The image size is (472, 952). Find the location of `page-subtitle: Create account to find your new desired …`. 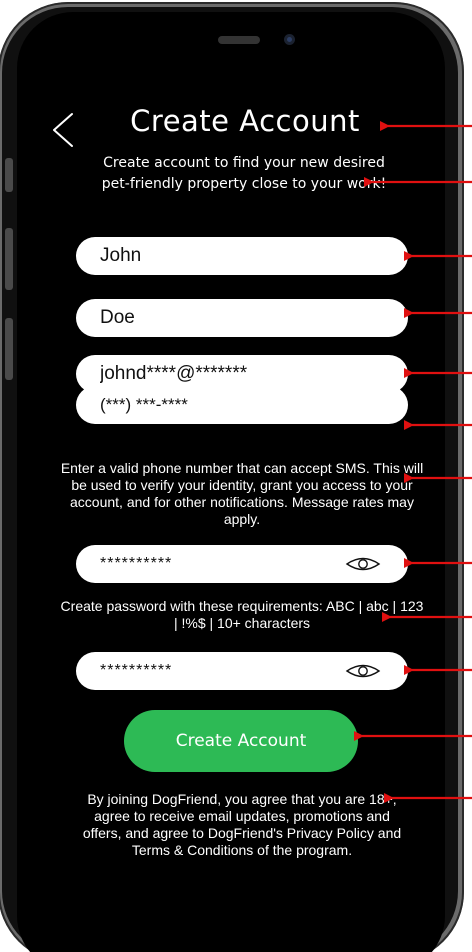

page-subtitle: Create account to find your new desired … is located at coordinates (244, 173).